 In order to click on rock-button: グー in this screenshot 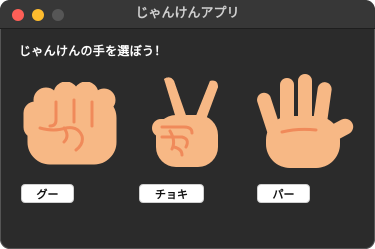, I will do `click(47, 193)`.